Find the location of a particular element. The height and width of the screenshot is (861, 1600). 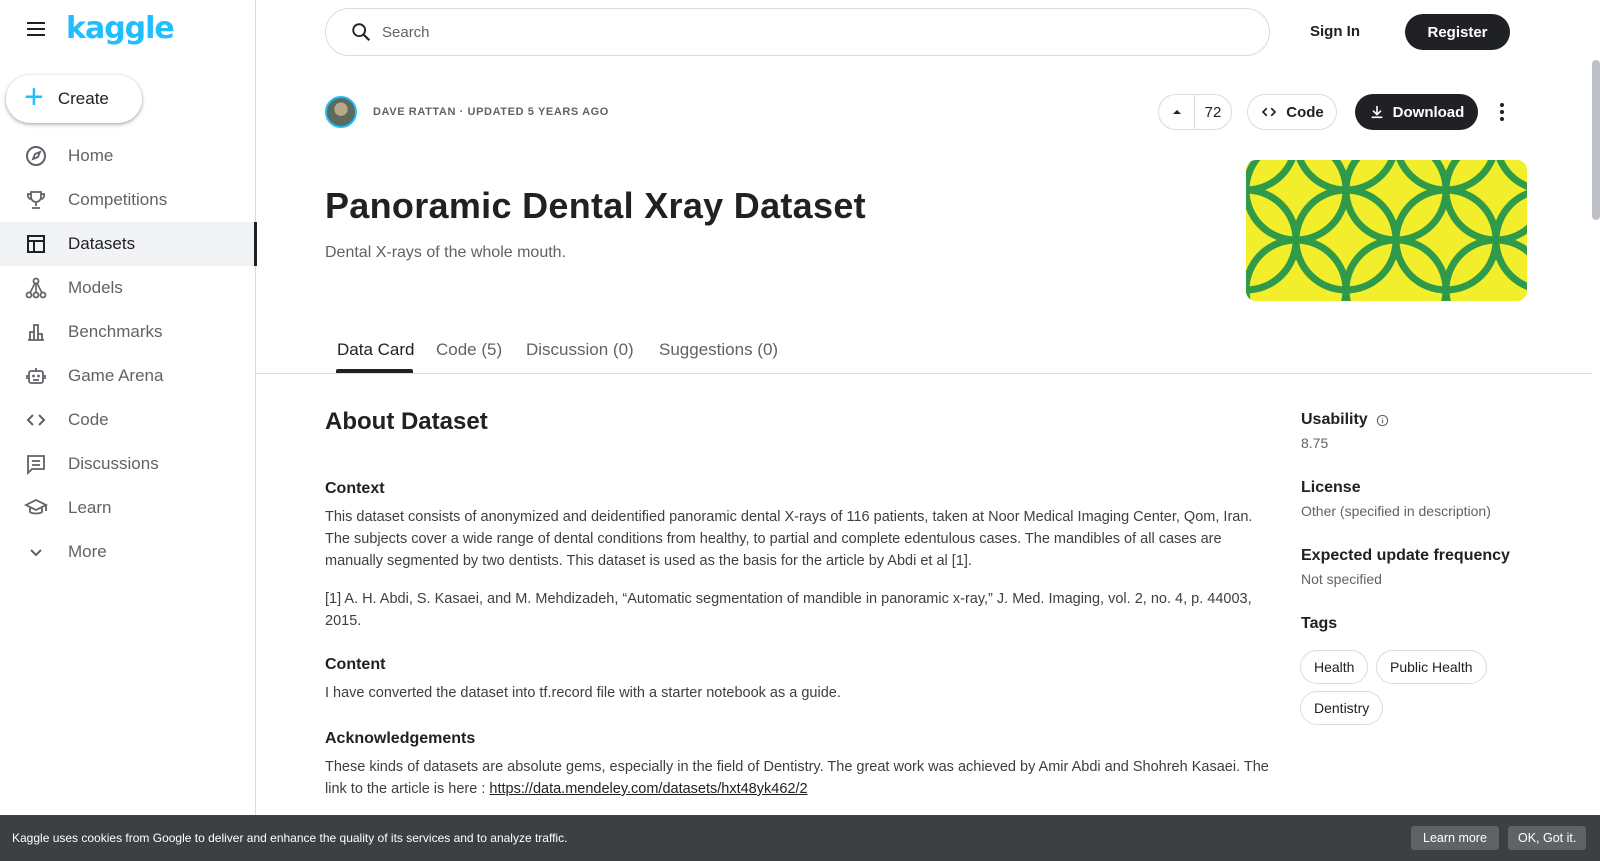

sidebar-item-benchmarks: Benchmarks is located at coordinates (128, 332).